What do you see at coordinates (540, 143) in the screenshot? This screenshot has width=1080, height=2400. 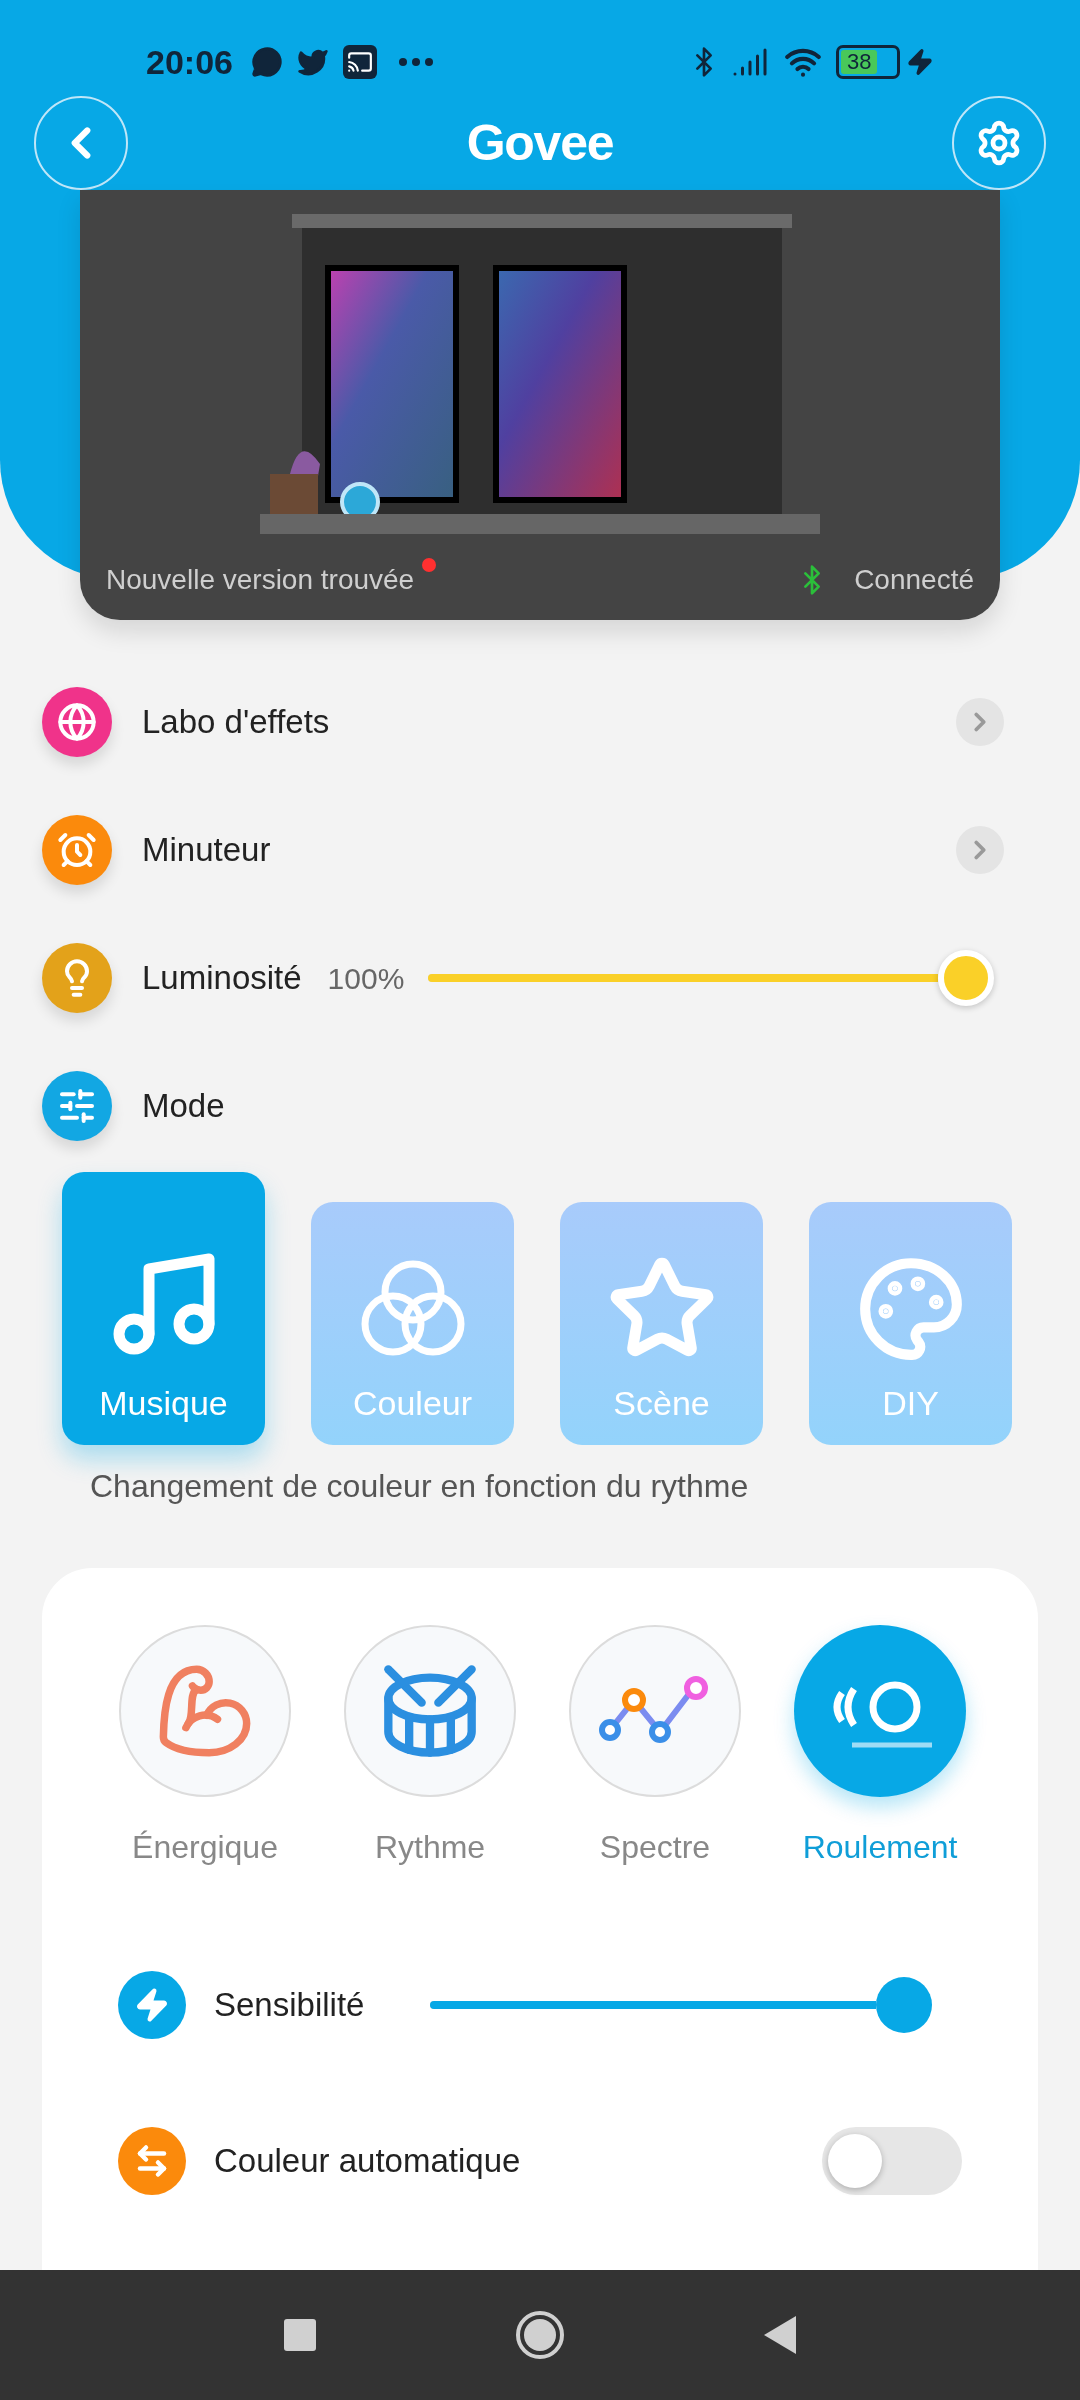 I see `brand-logo: Govee` at bounding box center [540, 143].